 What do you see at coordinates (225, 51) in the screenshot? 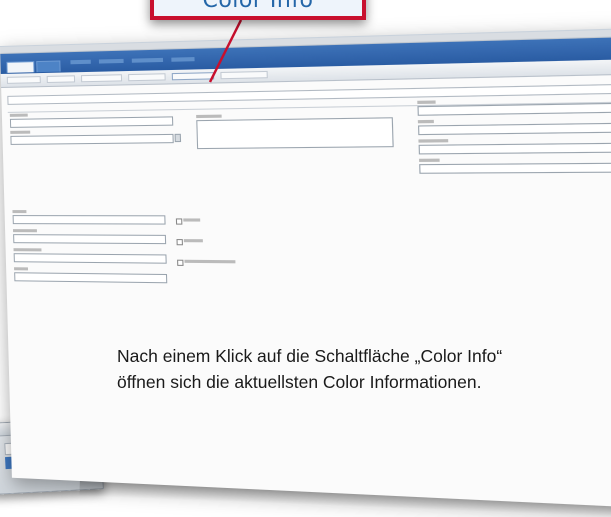
I see `callout-pointer` at bounding box center [225, 51].